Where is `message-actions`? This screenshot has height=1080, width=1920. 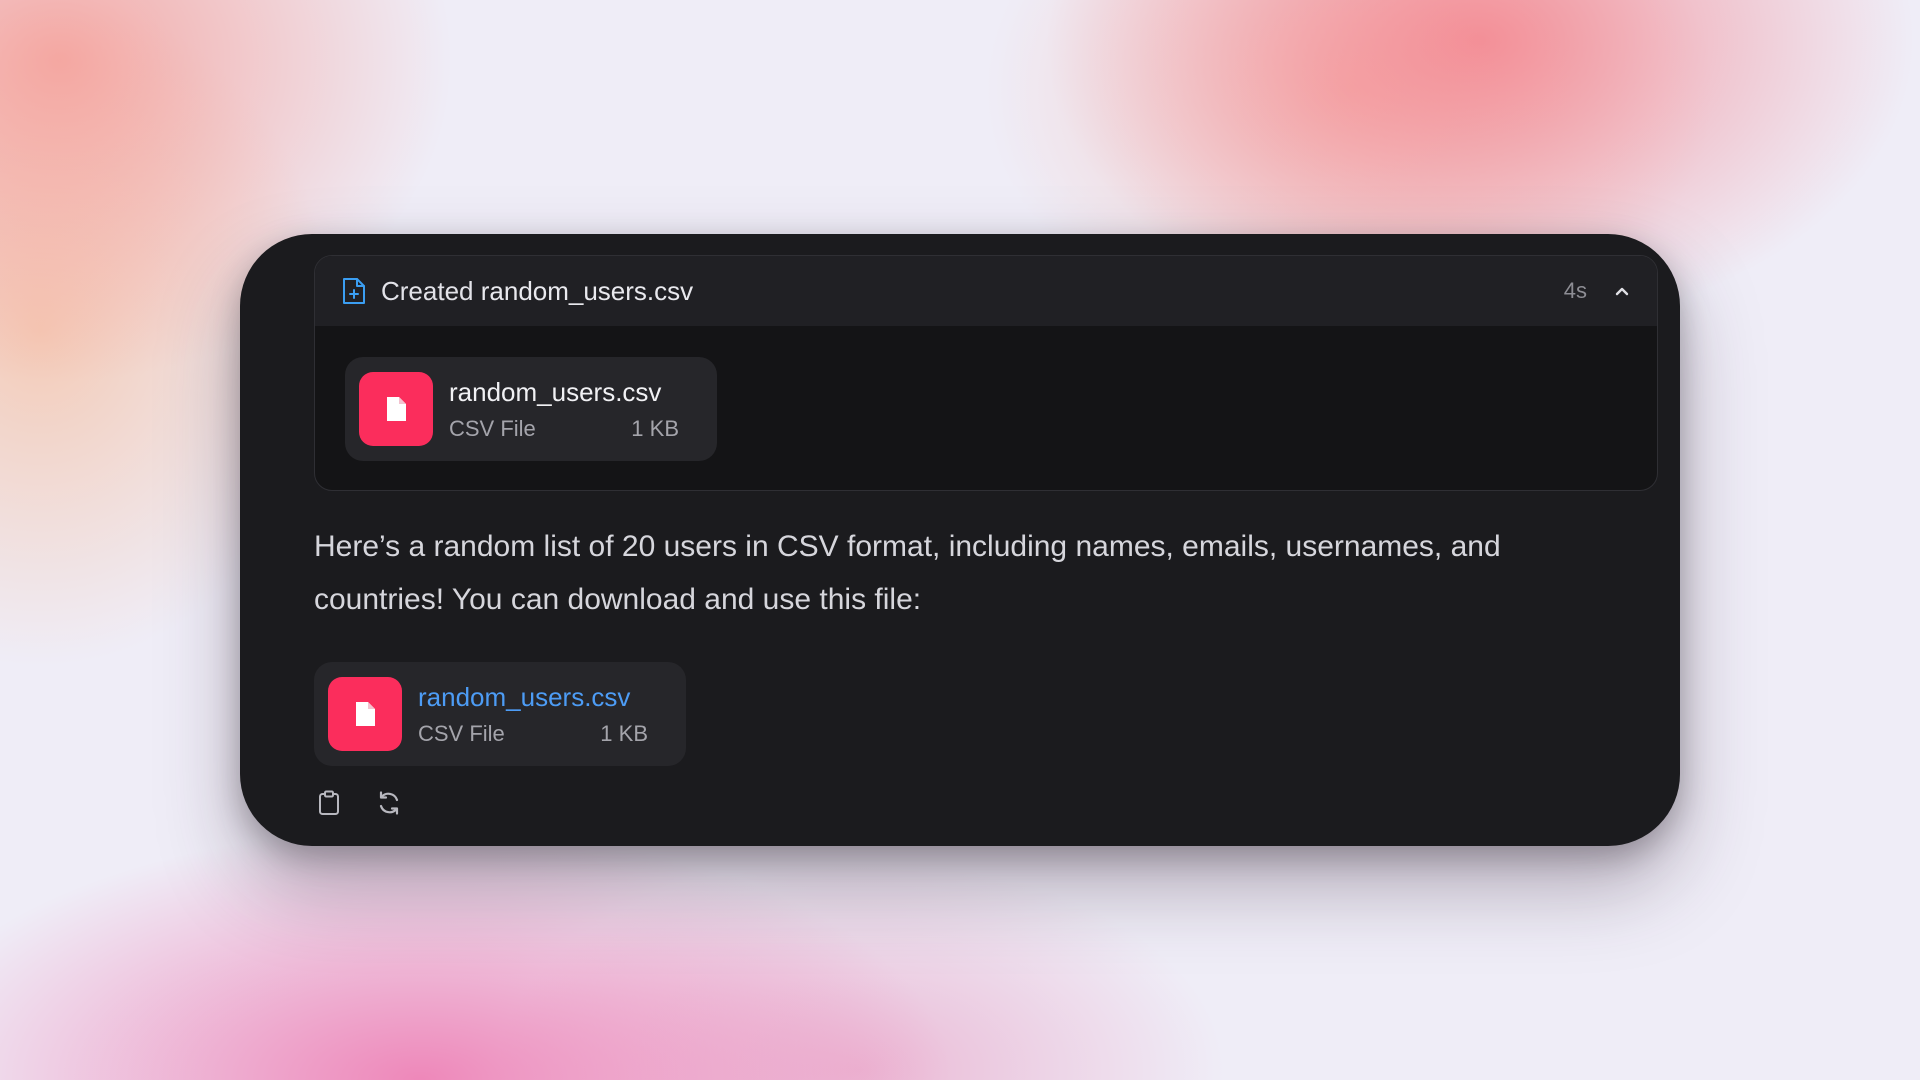 message-actions is located at coordinates (359, 803).